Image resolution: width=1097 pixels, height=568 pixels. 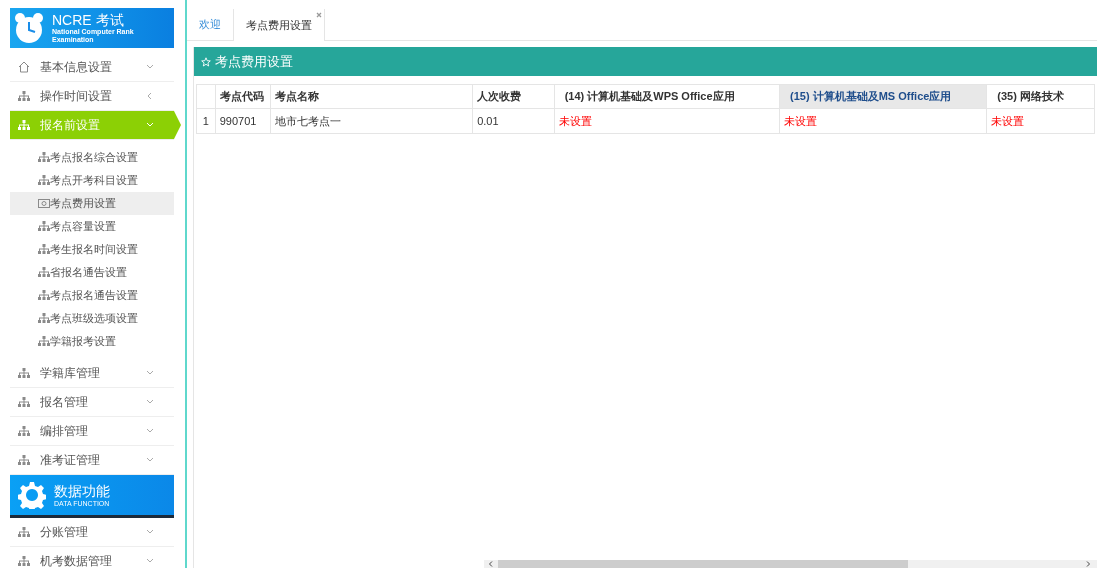 What do you see at coordinates (92, 226) in the screenshot?
I see `submenu-item: 考点容量设置` at bounding box center [92, 226].